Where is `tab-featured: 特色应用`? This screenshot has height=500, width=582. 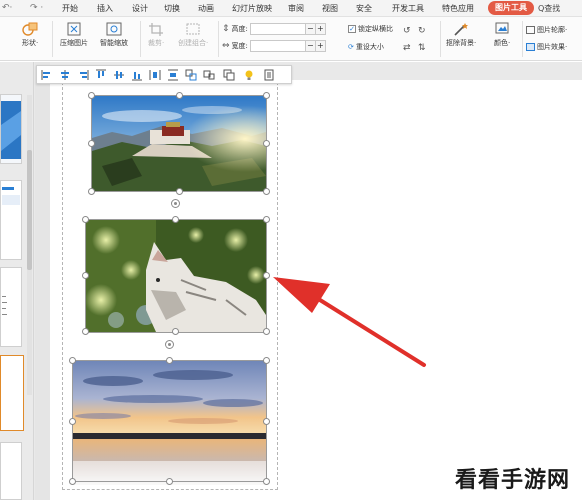 tab-featured: 特色应用 is located at coordinates (458, 8).